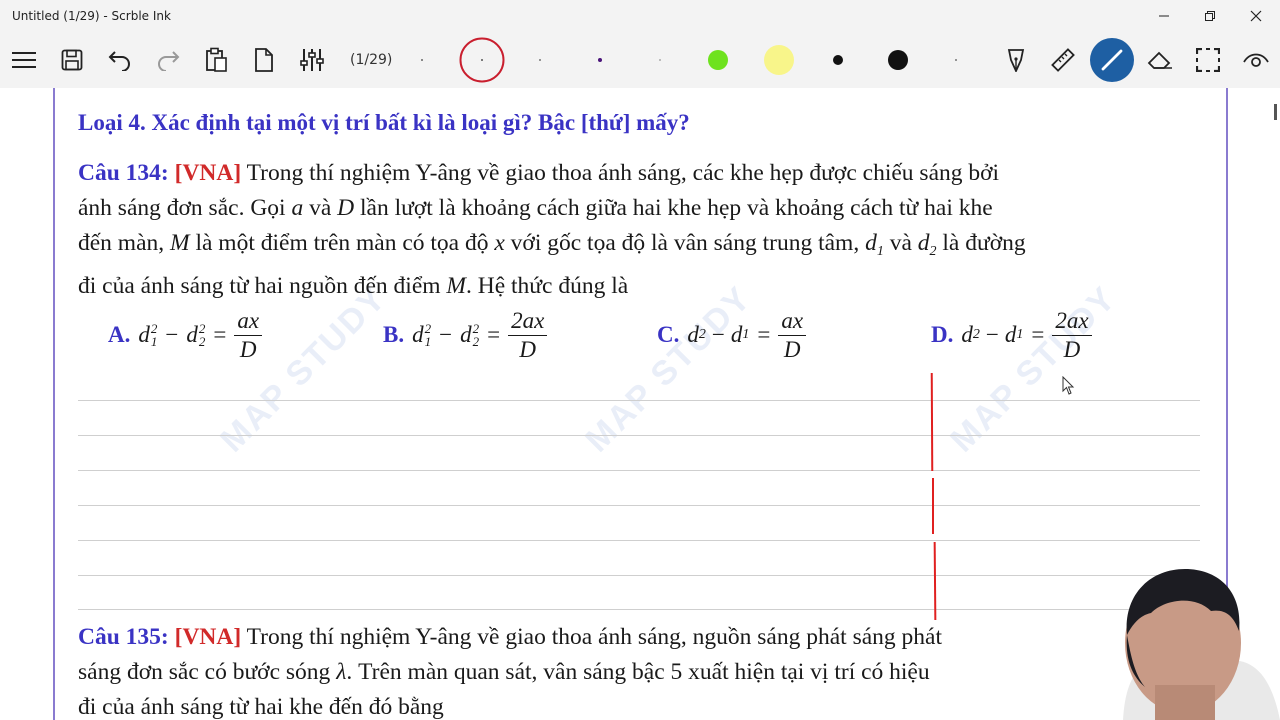  What do you see at coordinates (394, 334) in the screenshot?
I see `option-letter: B.` at bounding box center [394, 334].